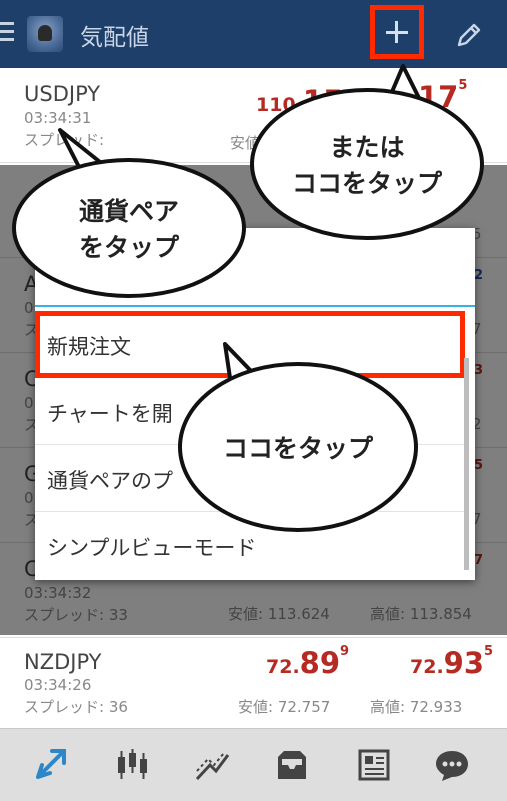 The width and height of the screenshot is (507, 801). Describe the element at coordinates (129, 228) in the screenshot. I see `callout-select-pair: 通貨ペア をタップ` at that location.